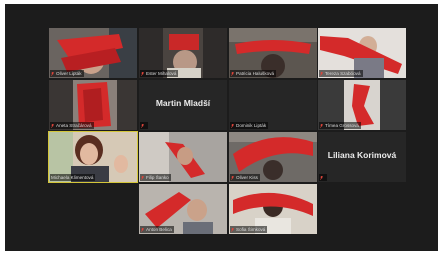  I want to click on participant-tile-patricia-haluskova: Patricia Halušková, so click(273, 53).